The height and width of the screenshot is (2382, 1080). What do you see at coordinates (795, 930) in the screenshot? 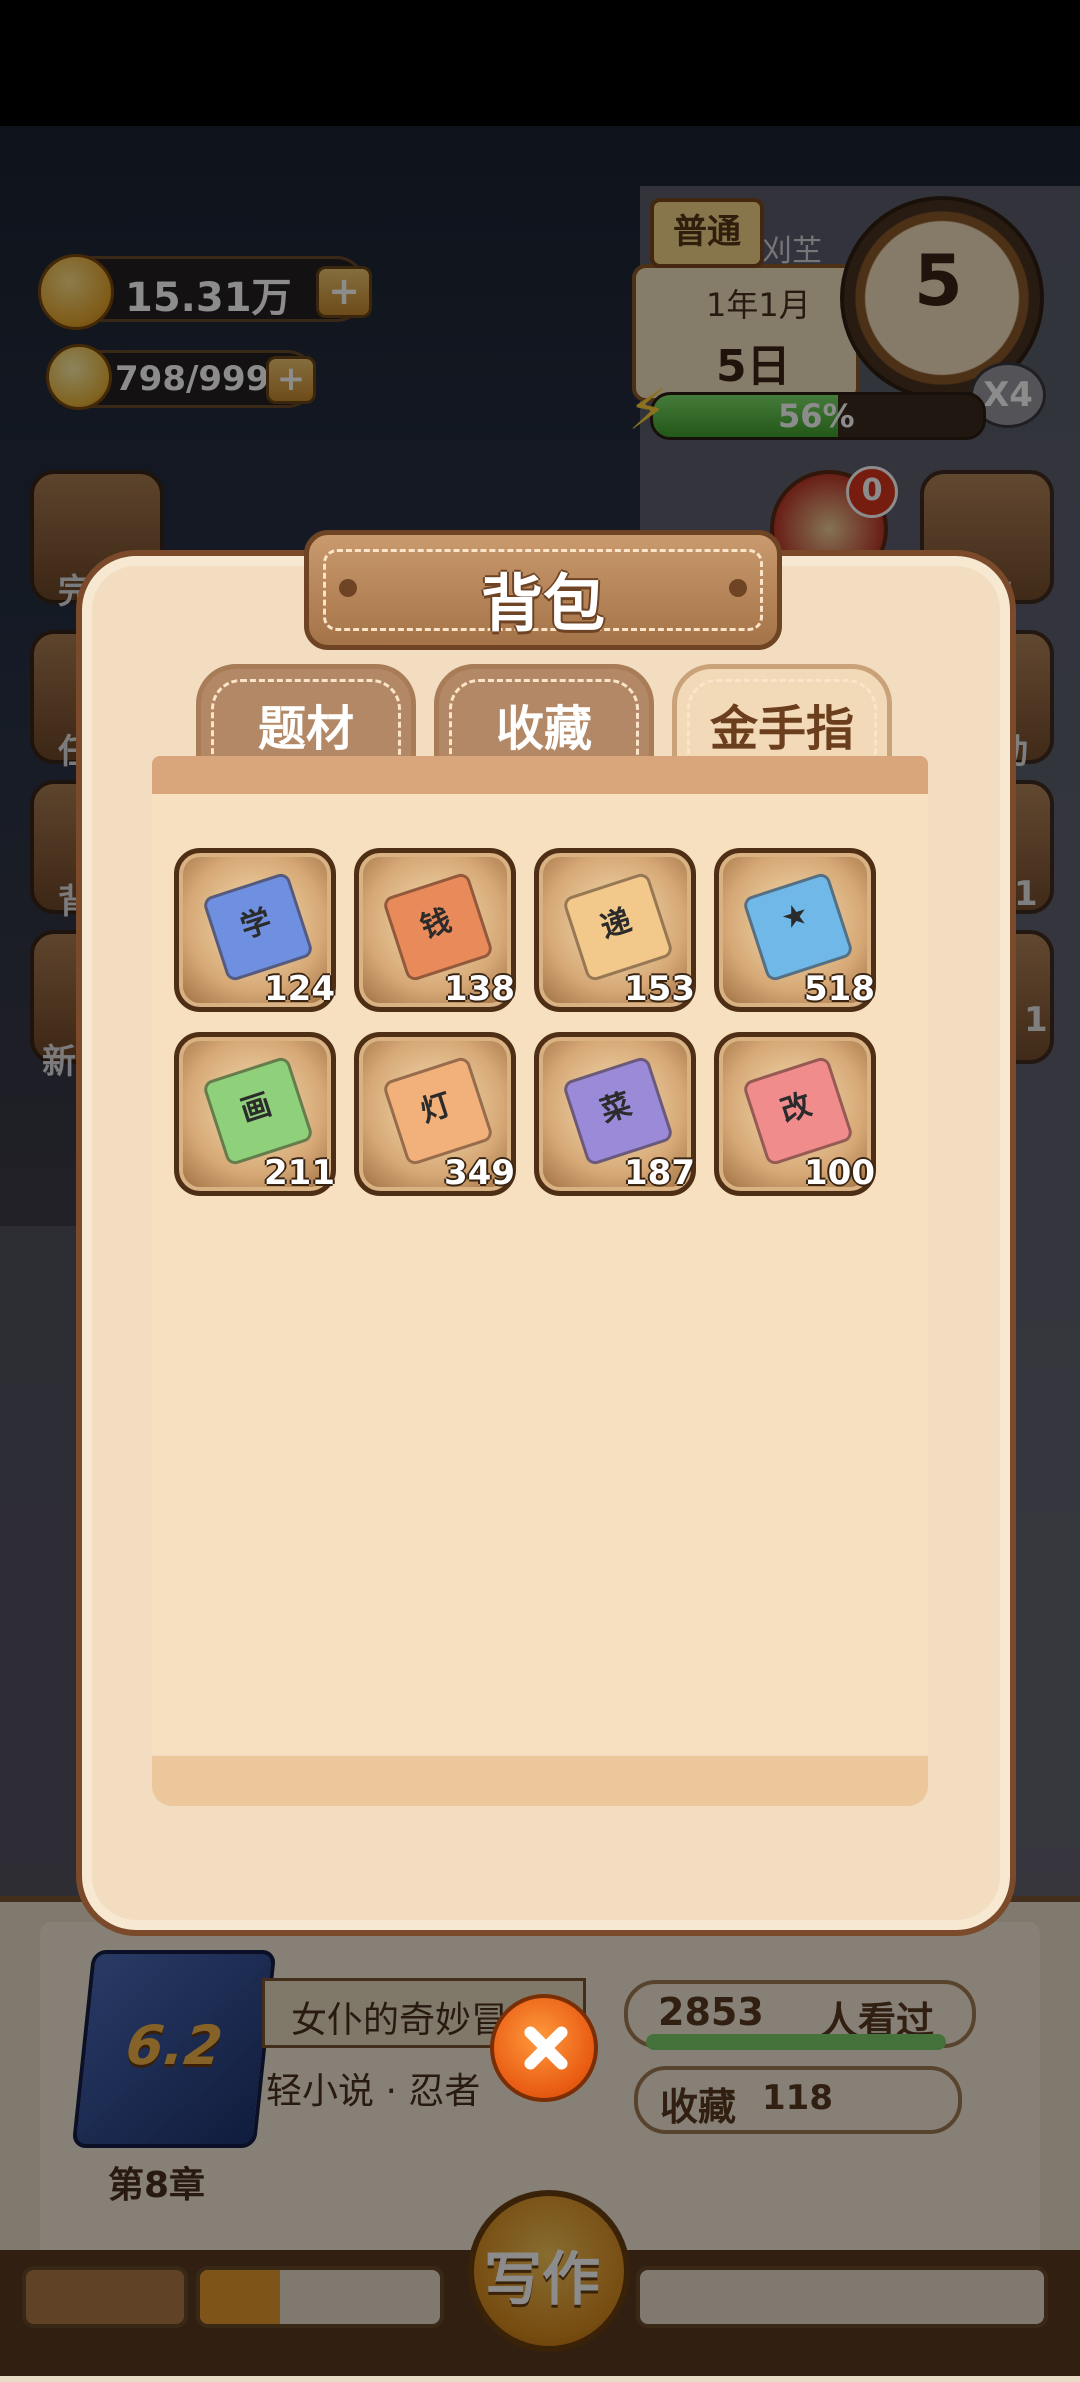
I see `item-slot: ★ 518` at bounding box center [795, 930].